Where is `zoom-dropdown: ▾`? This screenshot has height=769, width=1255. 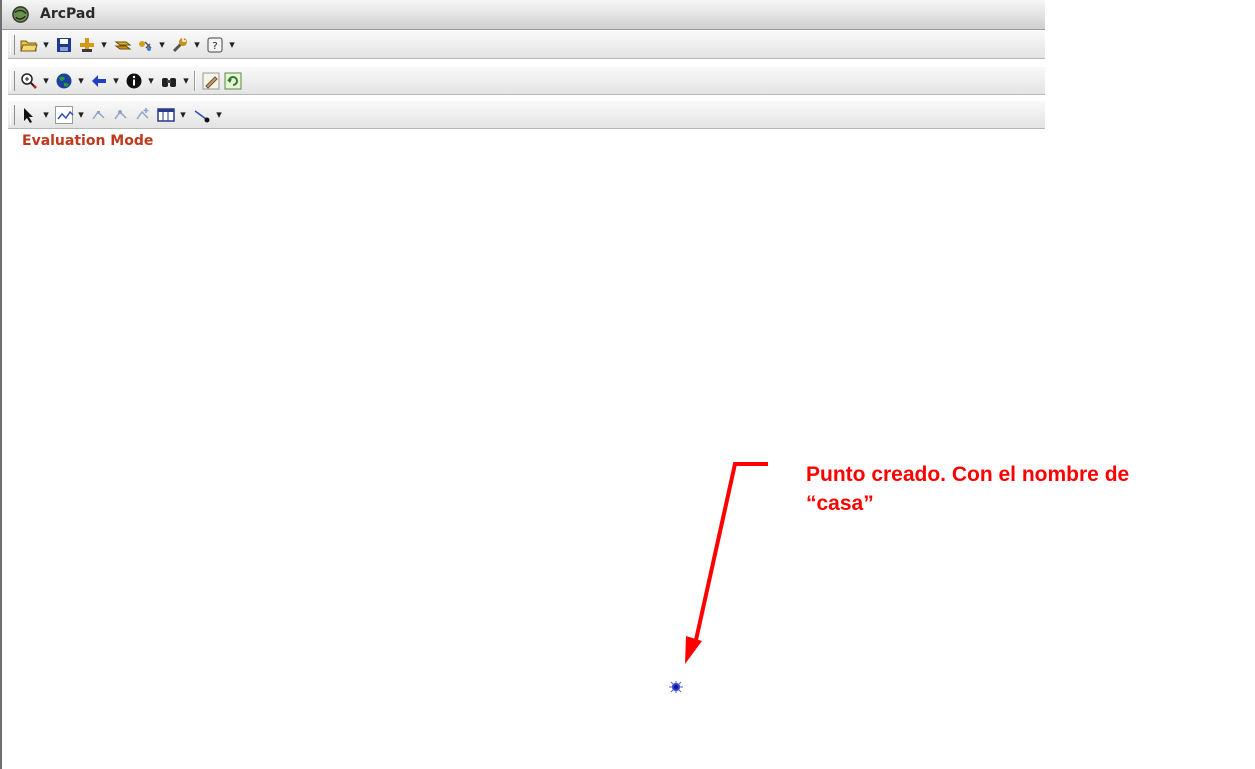 zoom-dropdown: ▾ is located at coordinates (46, 81).